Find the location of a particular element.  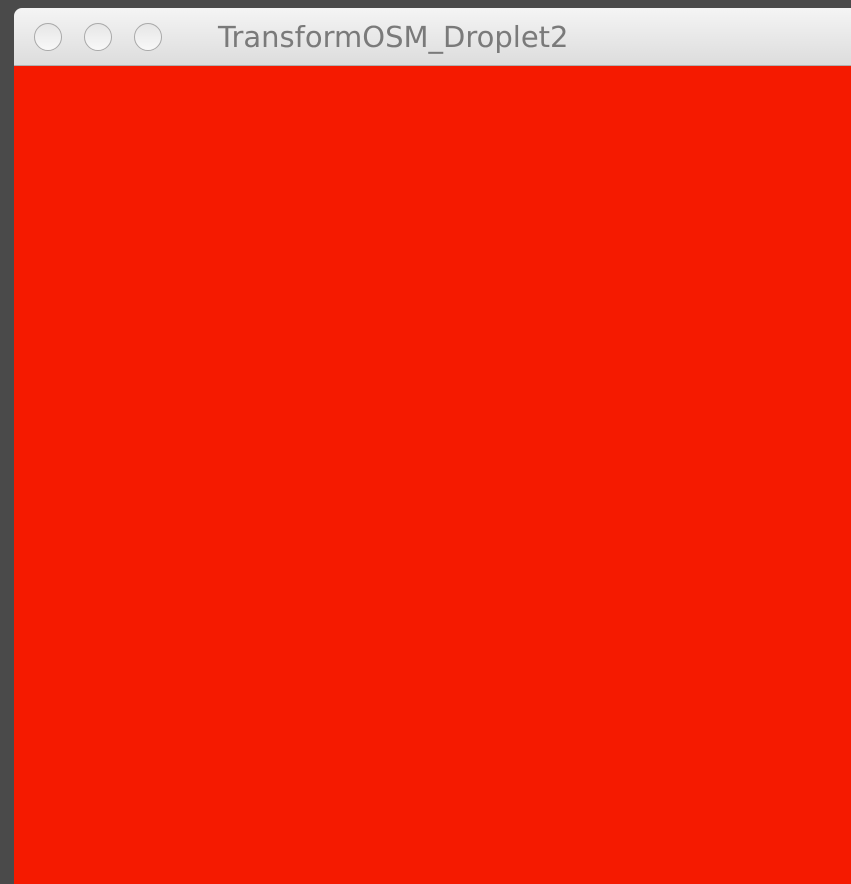

zoom-button is located at coordinates (148, 36).